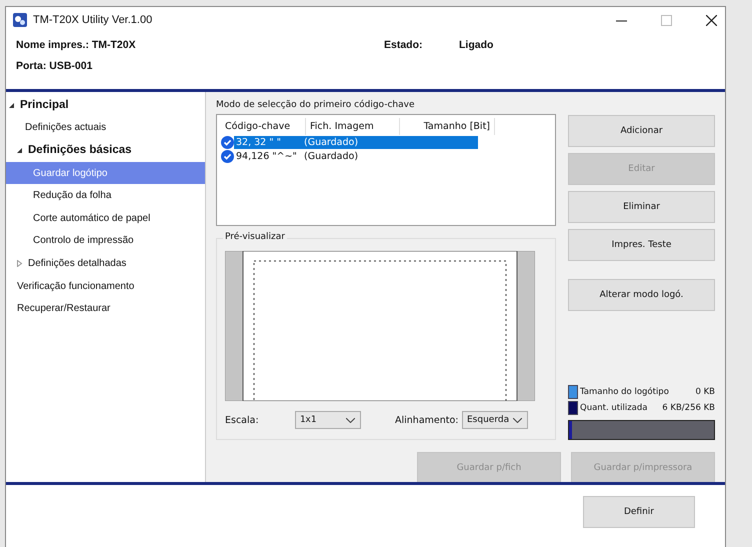  Describe the element at coordinates (105, 128) in the screenshot. I see `tree-item: Definições actuais` at that location.